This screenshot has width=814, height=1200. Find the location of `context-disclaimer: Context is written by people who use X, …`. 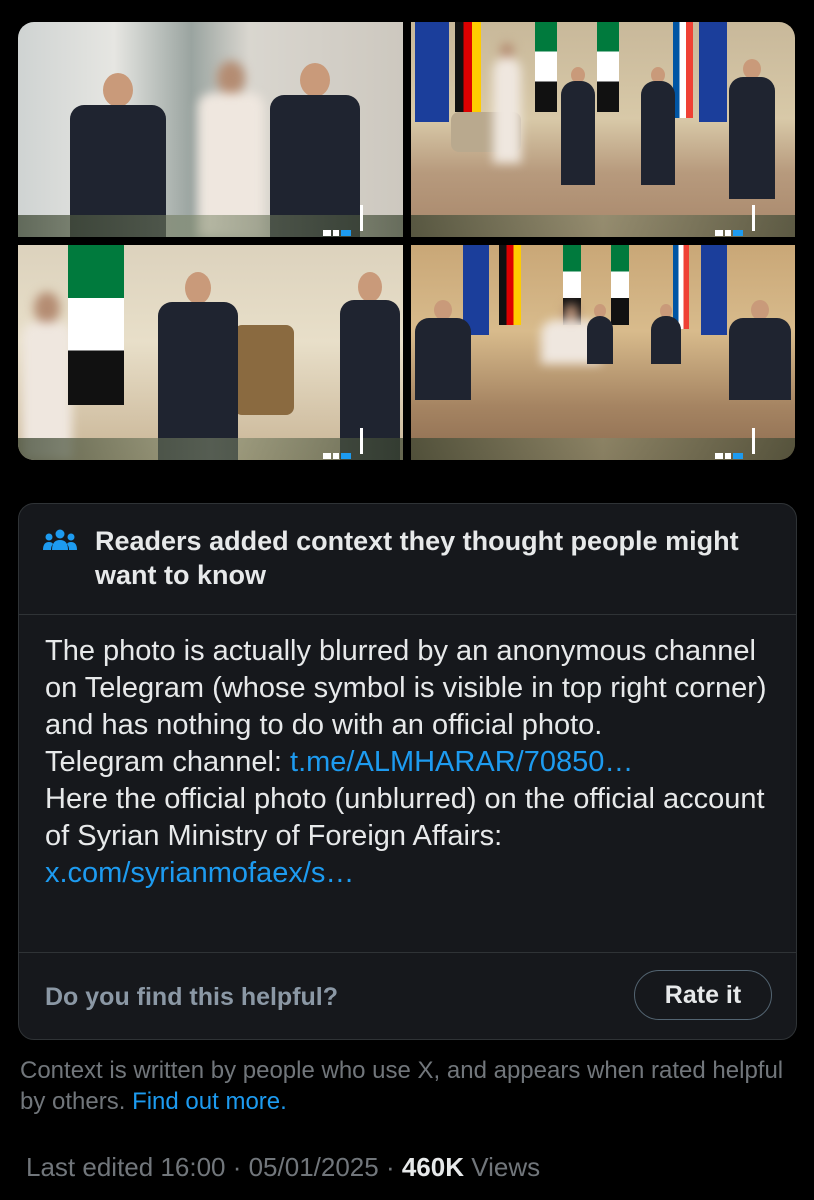

context-disclaimer: Context is written by people who use X, … is located at coordinates (405, 1086).